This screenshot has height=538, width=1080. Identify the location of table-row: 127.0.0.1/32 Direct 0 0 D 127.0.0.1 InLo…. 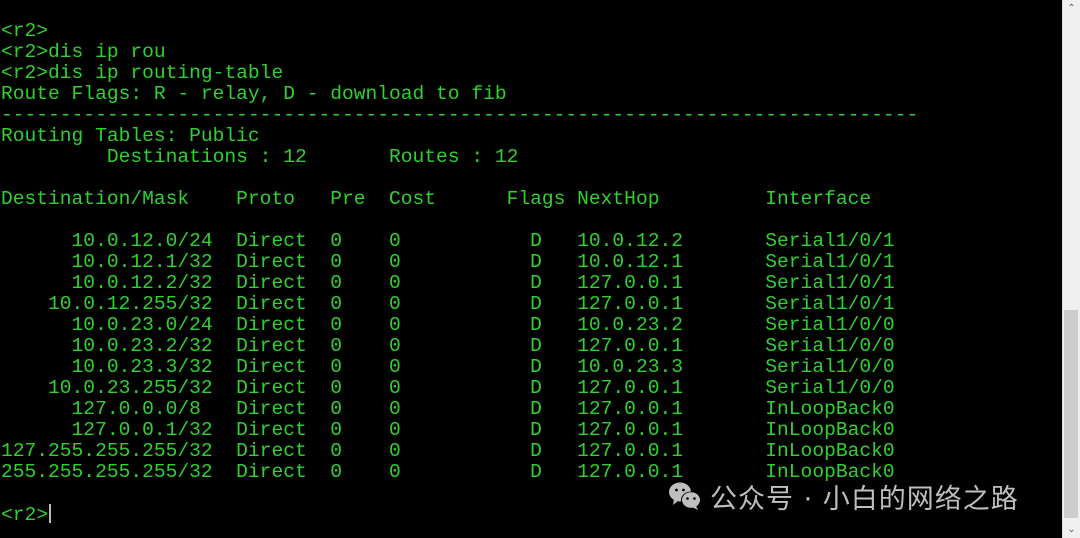
(448, 430).